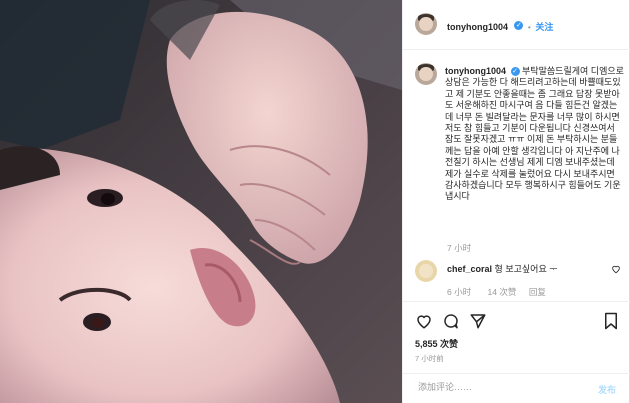 Image resolution: width=630 pixels, height=403 pixels. Describe the element at coordinates (426, 271) in the screenshot. I see `commenter-avatar` at that location.